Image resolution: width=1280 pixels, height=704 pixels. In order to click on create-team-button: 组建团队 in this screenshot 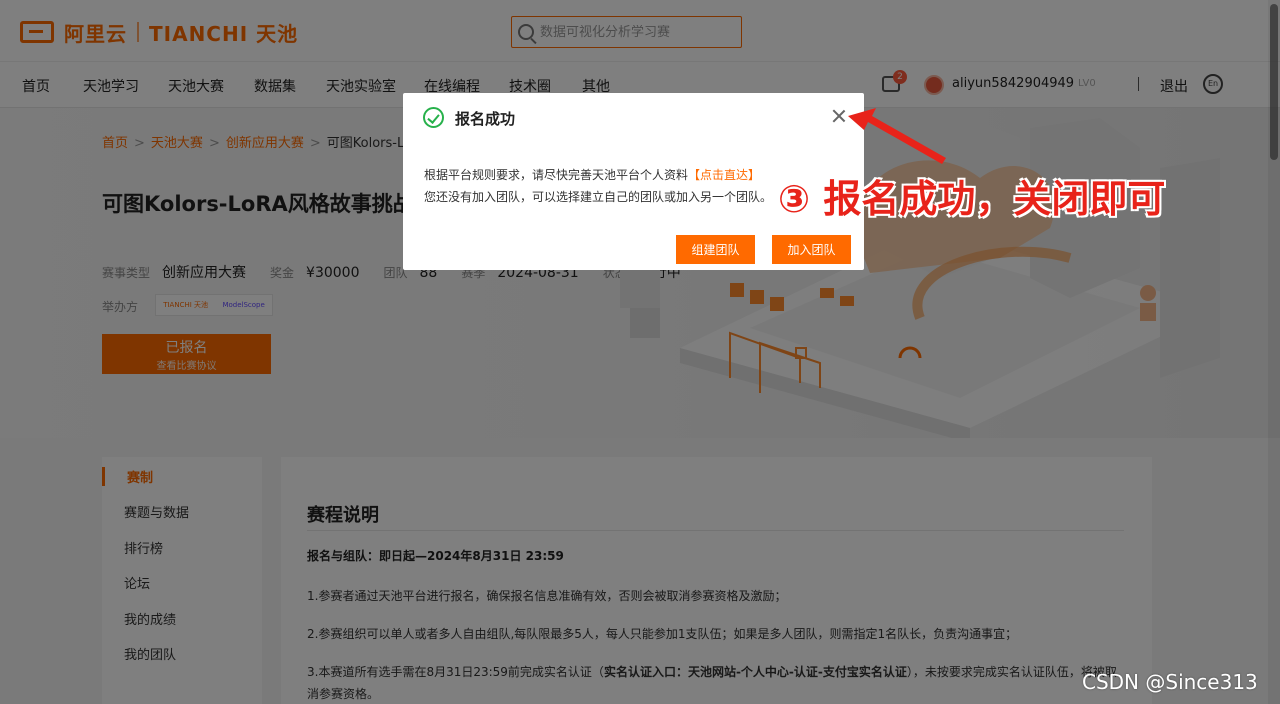, I will do `click(715, 249)`.